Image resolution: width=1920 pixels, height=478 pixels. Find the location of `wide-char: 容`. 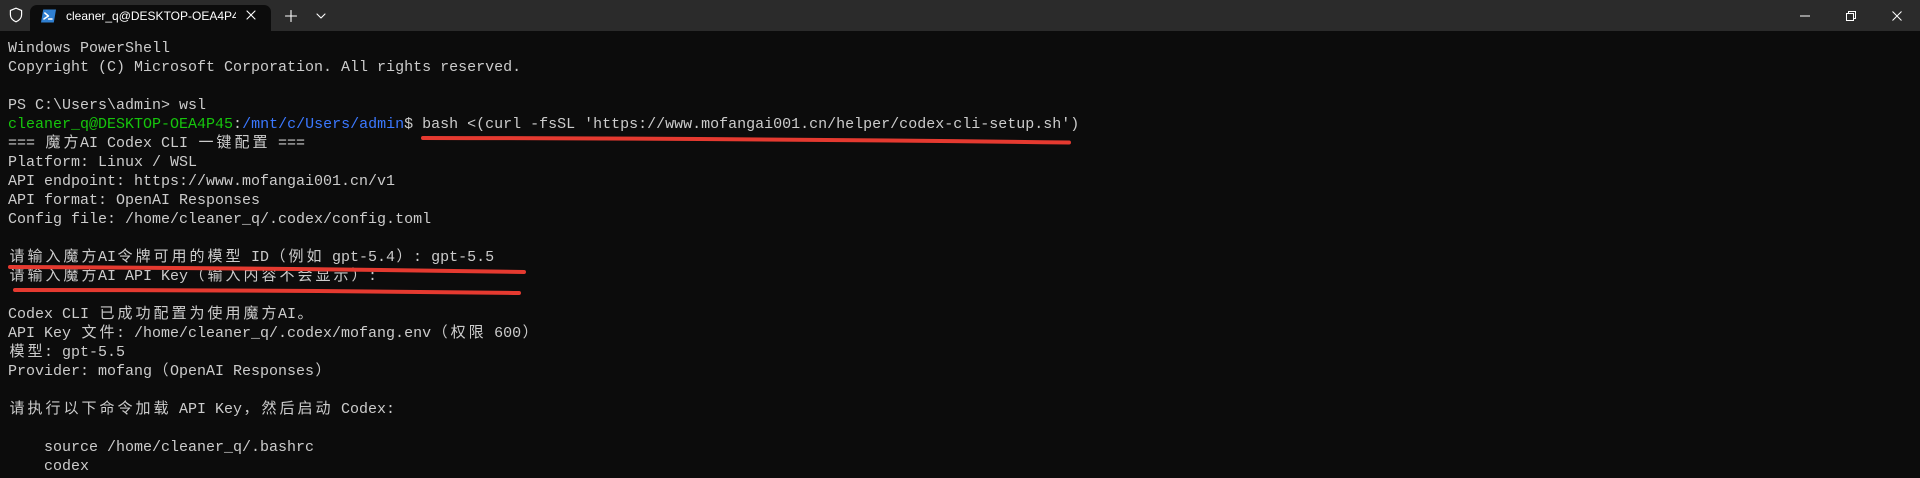

wide-char: 容 is located at coordinates (269, 276).